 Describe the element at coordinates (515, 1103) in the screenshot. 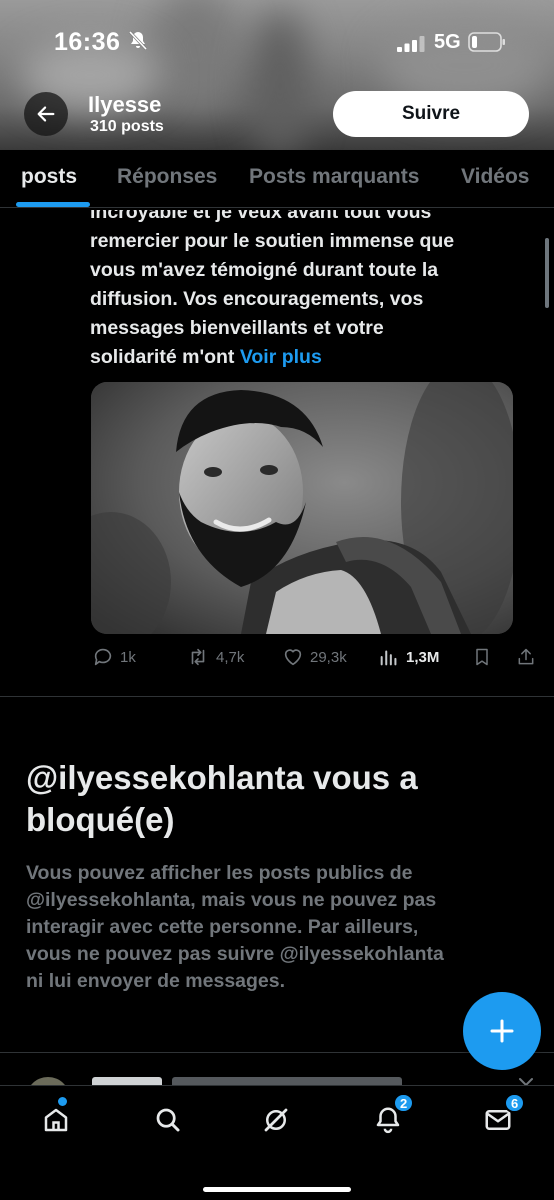

I see `messages-badge: 6` at that location.